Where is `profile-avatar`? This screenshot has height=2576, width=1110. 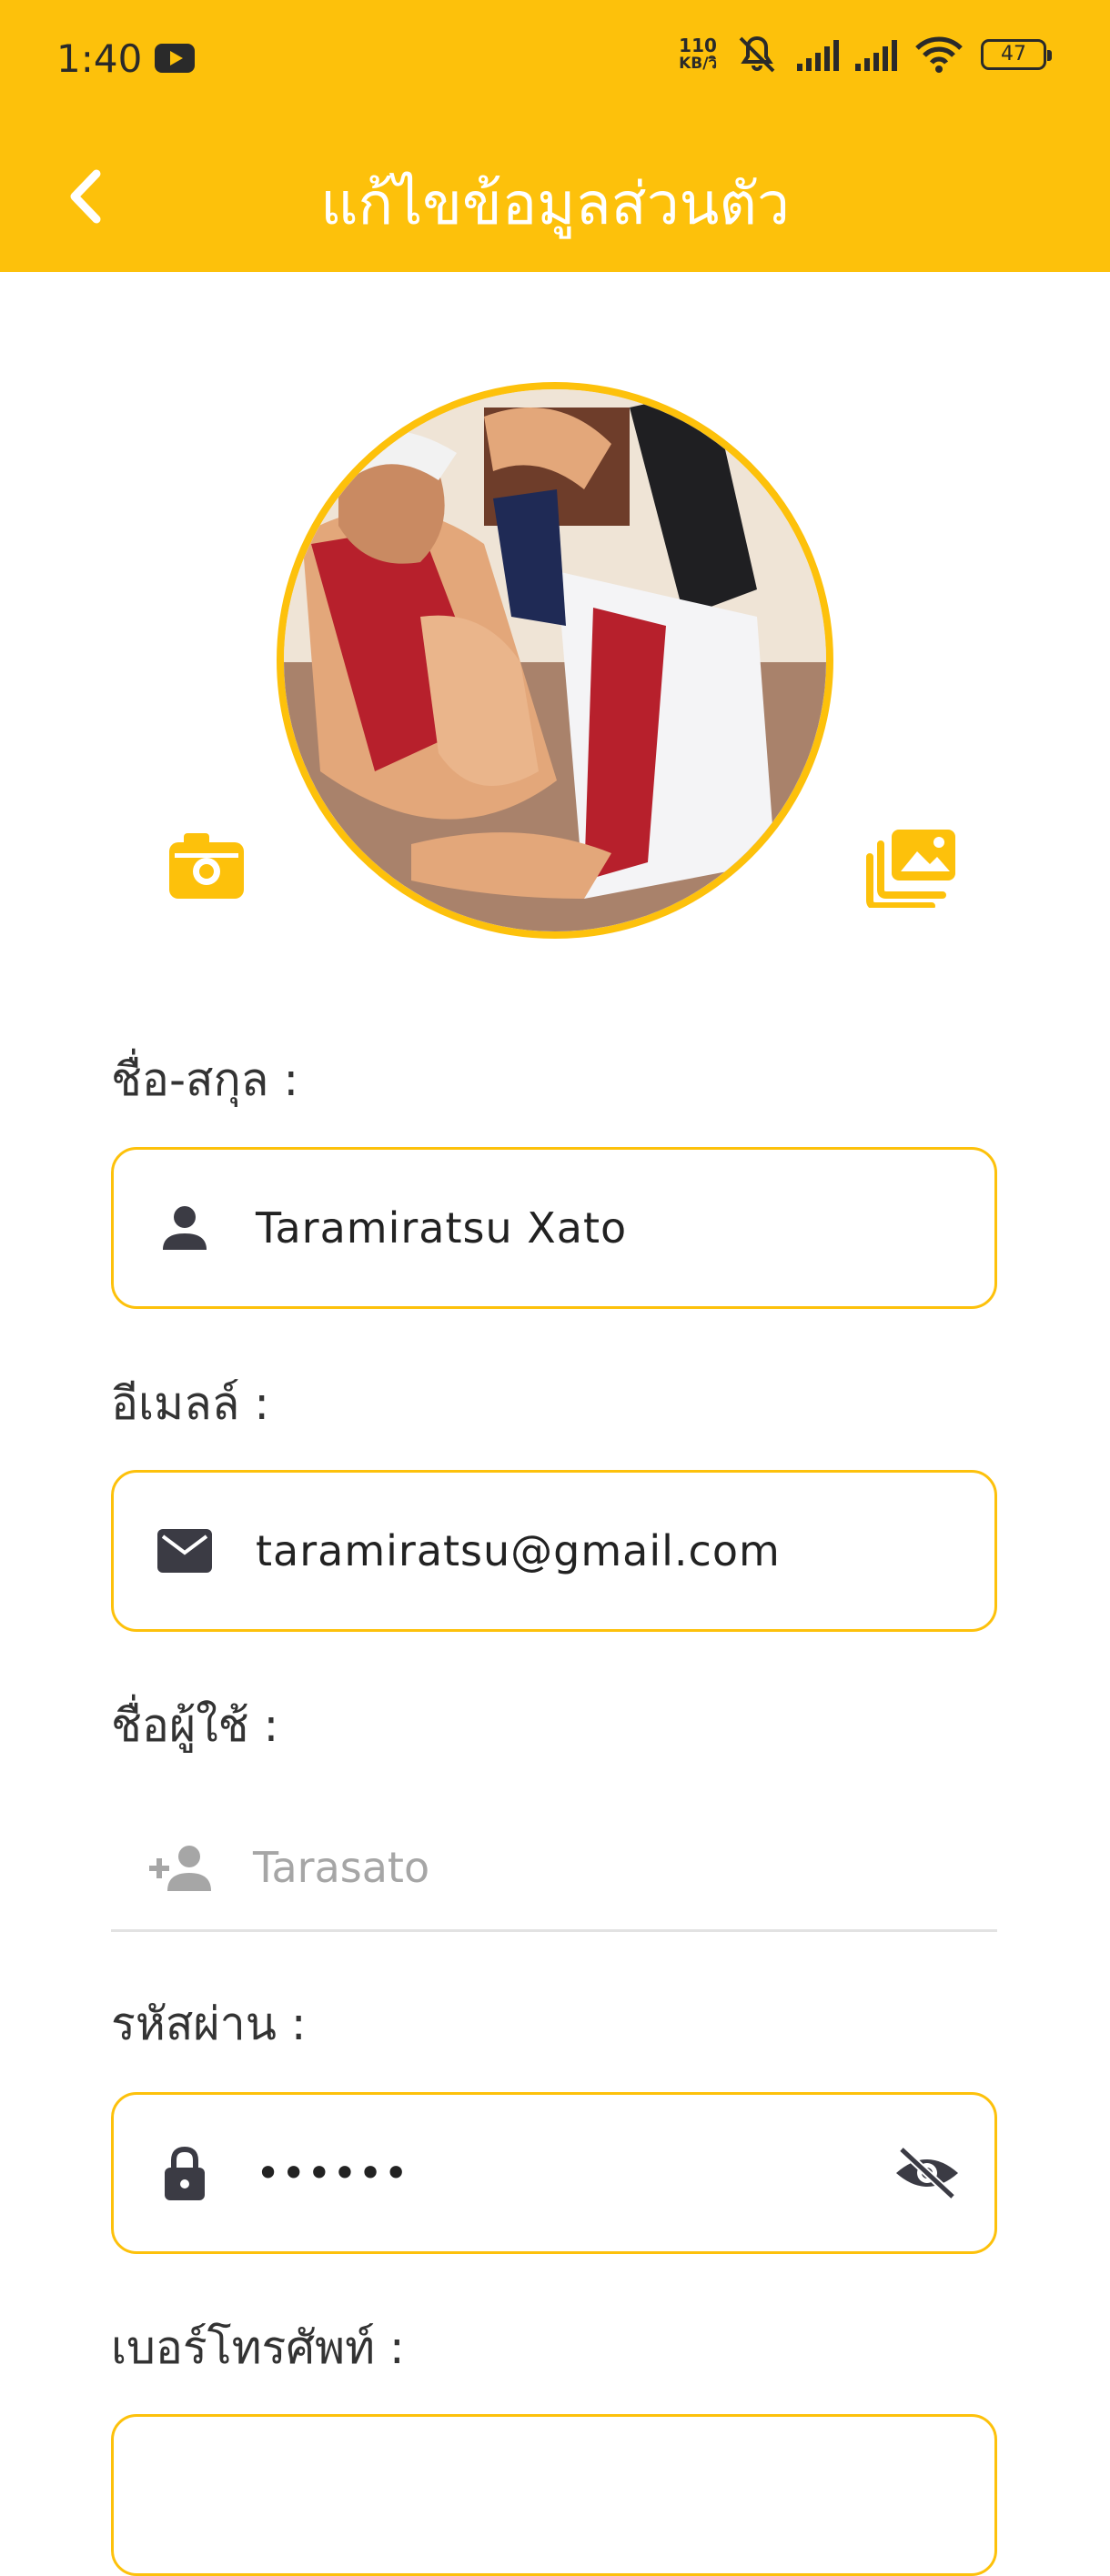 profile-avatar is located at coordinates (555, 660).